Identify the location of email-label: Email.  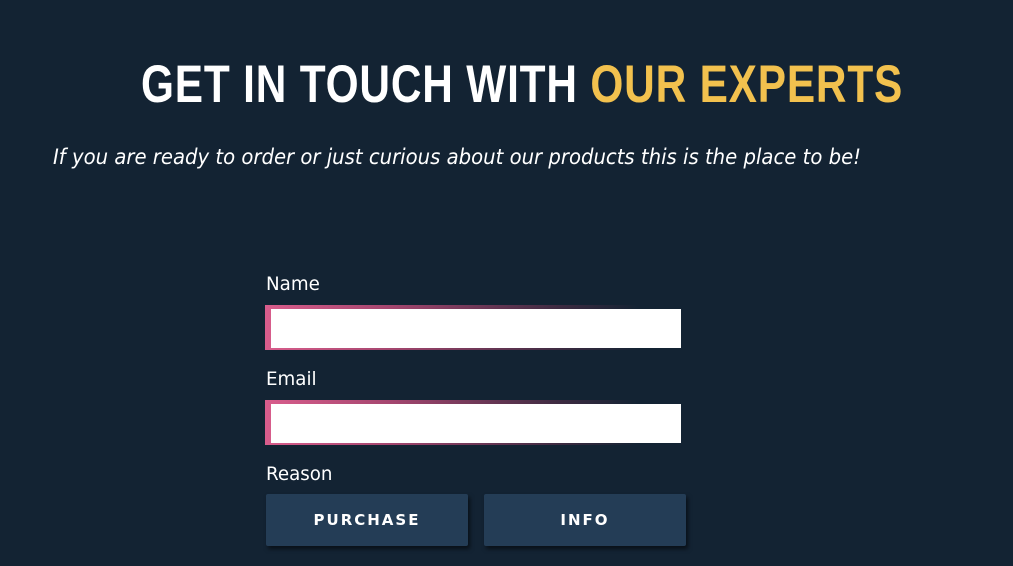
(291, 379).